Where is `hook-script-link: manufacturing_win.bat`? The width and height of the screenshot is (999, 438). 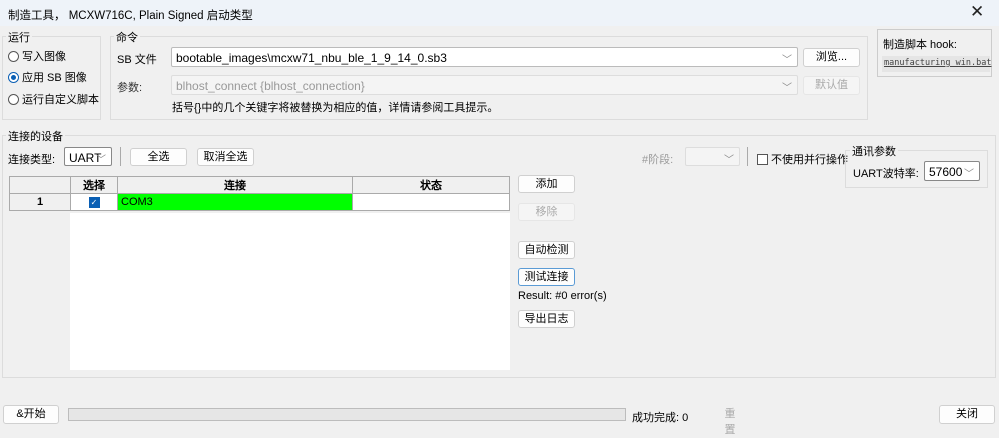
hook-script-link: manufacturing_win.bat is located at coordinates (936, 64).